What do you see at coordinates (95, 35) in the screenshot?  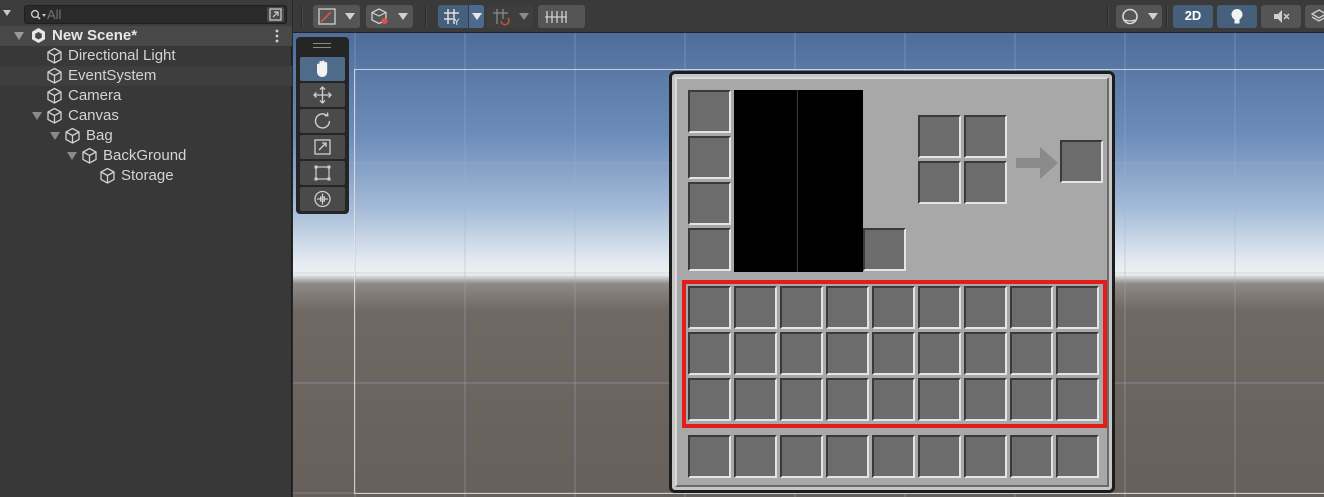 I see `scene-name: New Scene*` at bounding box center [95, 35].